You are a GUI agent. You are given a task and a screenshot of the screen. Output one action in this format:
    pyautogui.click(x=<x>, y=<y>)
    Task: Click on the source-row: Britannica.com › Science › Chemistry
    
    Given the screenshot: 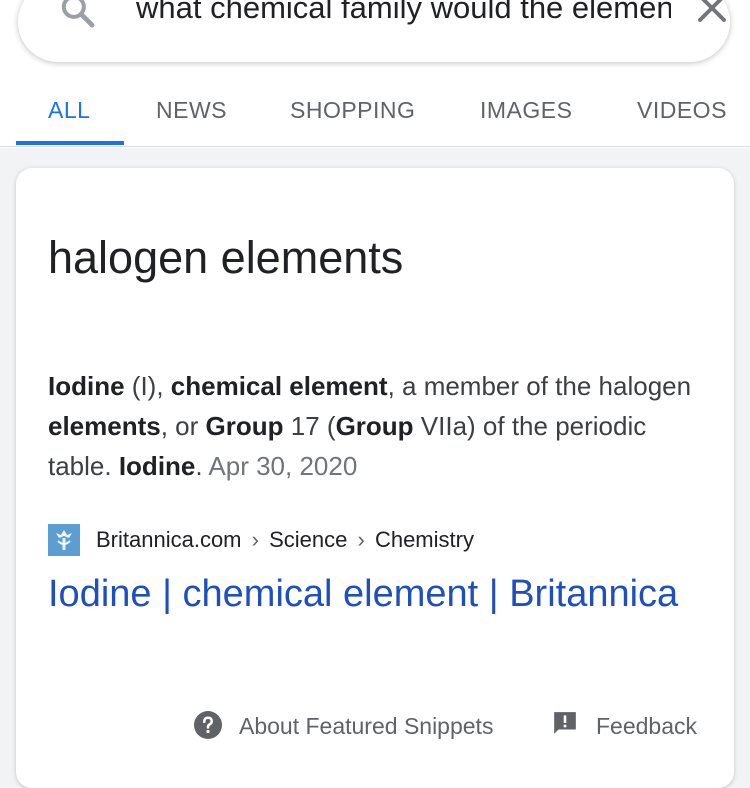 What is the action you would take?
    pyautogui.click(x=378, y=540)
    